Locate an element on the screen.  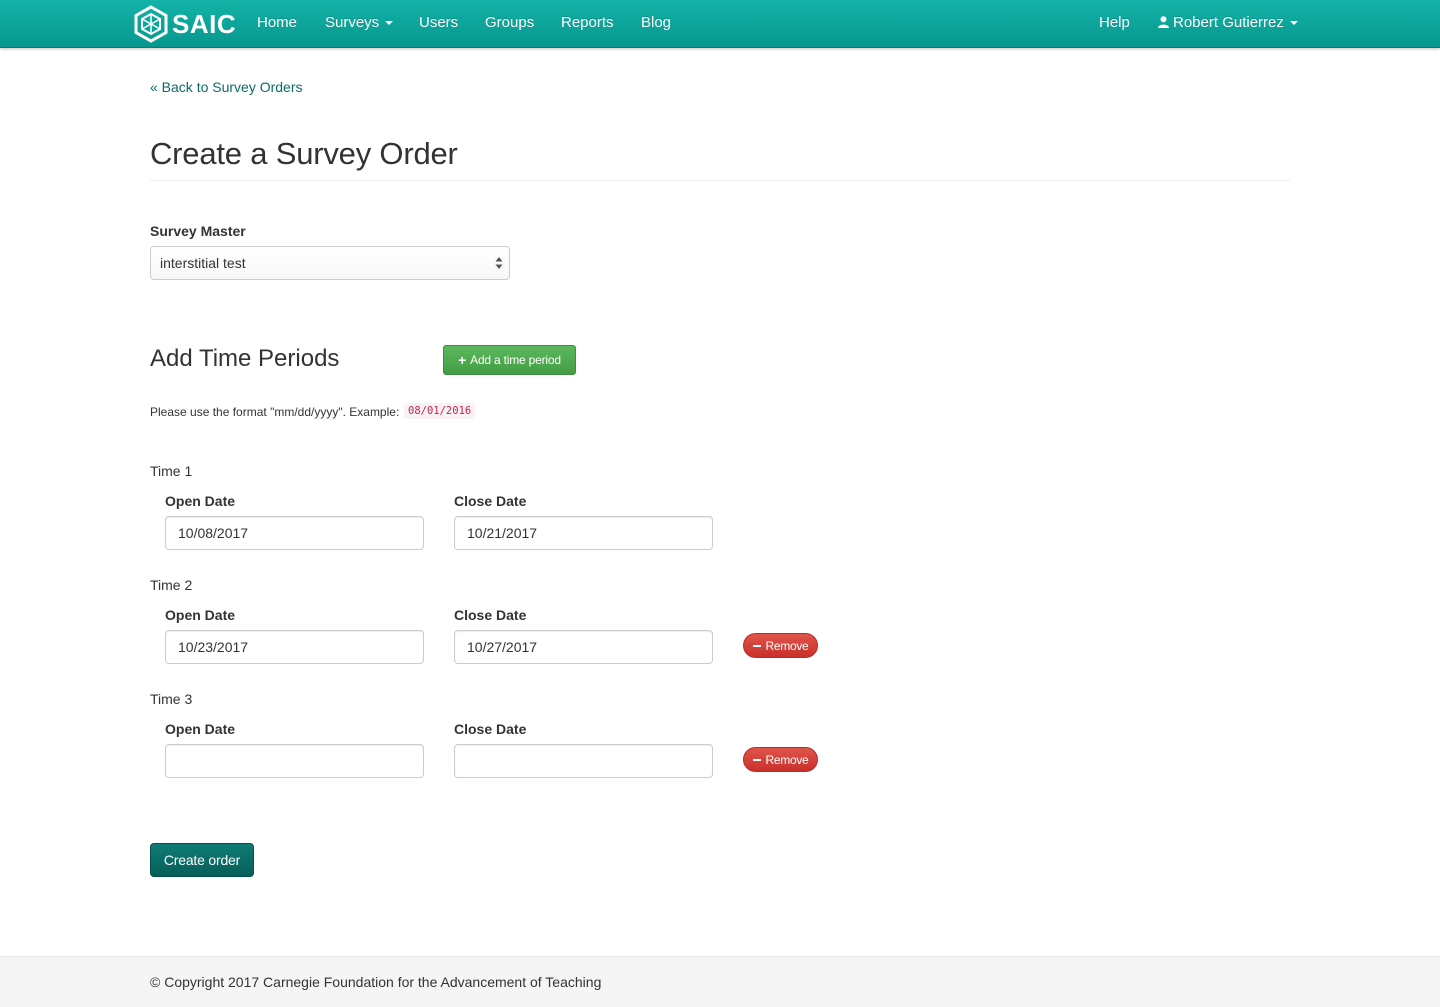
add-time-period-button: + Add a time period is located at coordinates (509, 360).